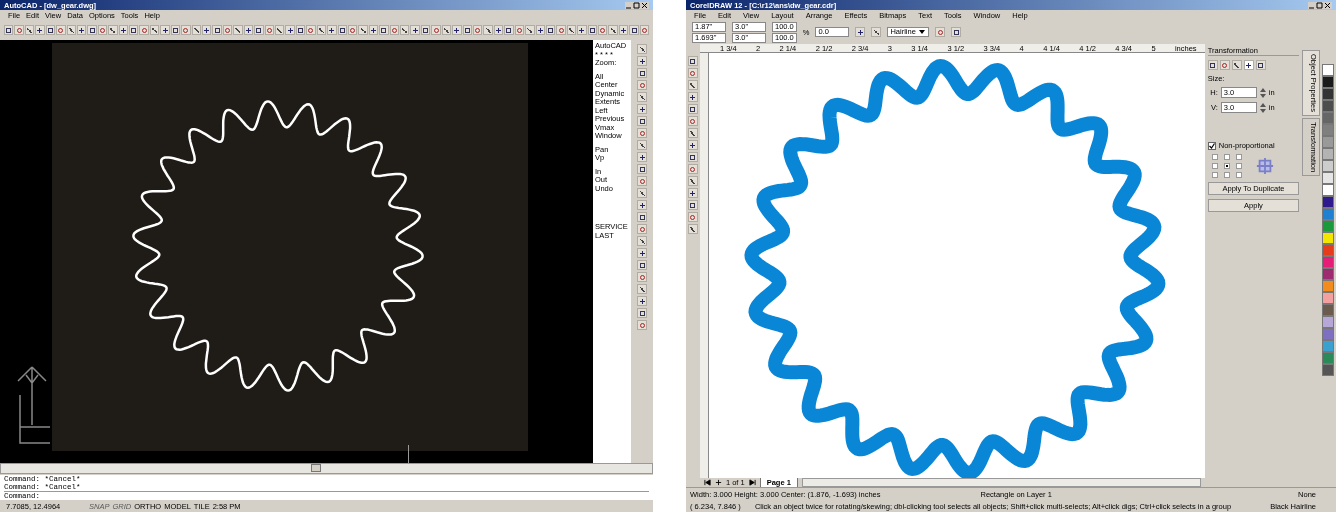 The width and height of the screenshot is (1336, 512). I want to click on last-page-button, so click(752, 482).